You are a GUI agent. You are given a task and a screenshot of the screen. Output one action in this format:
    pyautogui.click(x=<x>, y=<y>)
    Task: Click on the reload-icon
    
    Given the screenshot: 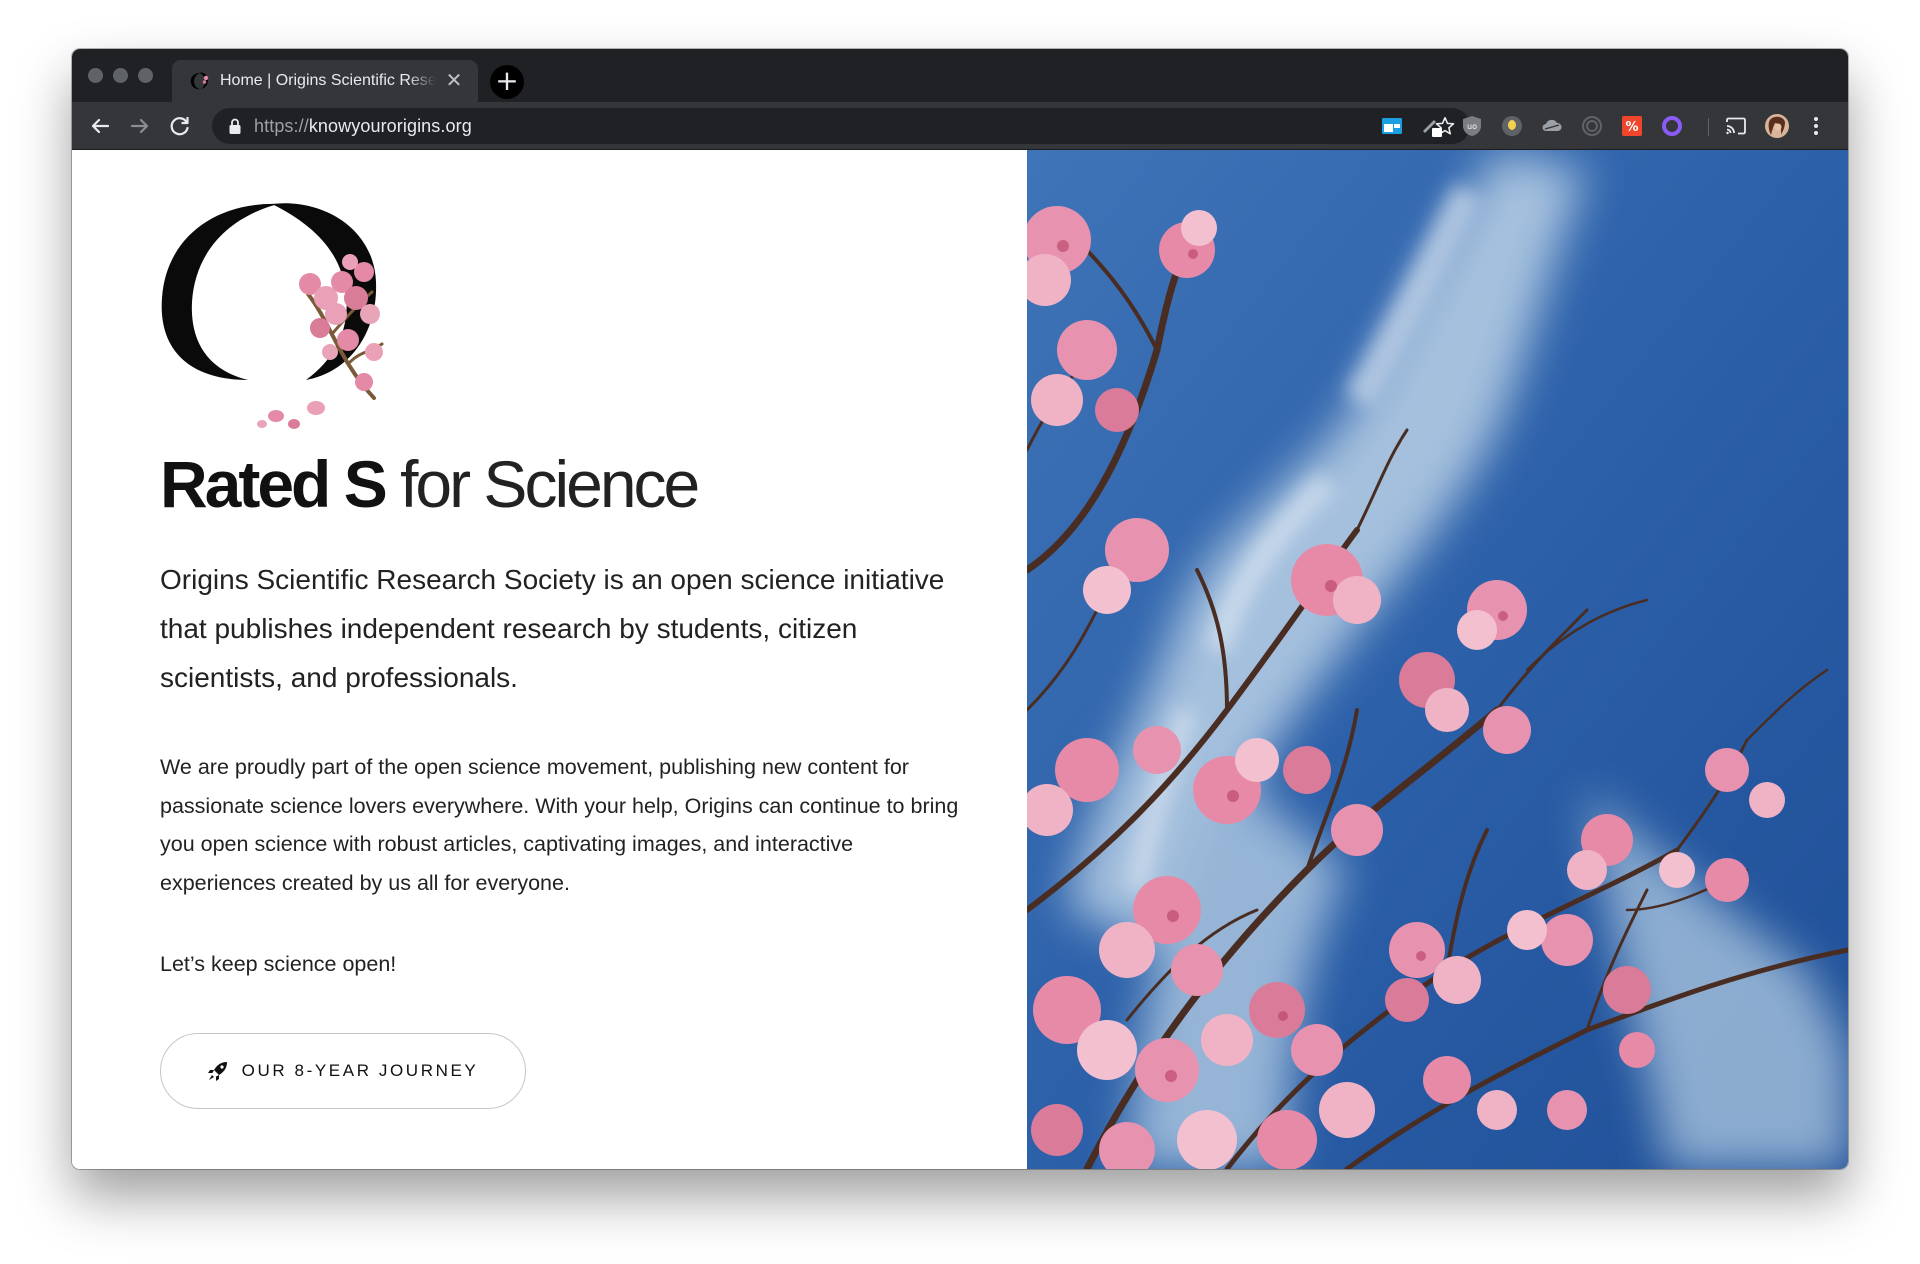 What is the action you would take?
    pyautogui.click(x=180, y=126)
    